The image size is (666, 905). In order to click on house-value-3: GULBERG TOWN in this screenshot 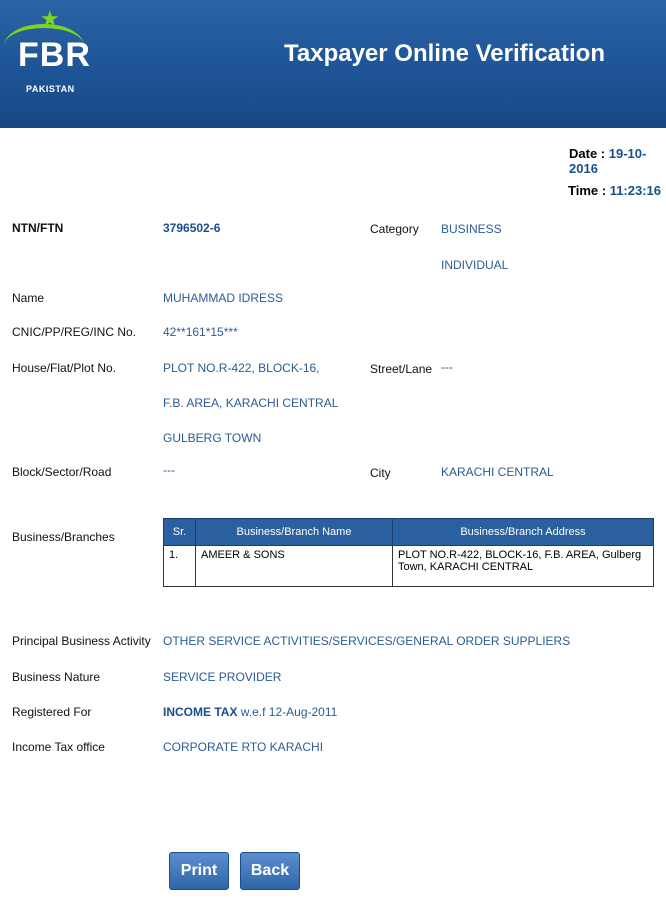, I will do `click(212, 438)`.